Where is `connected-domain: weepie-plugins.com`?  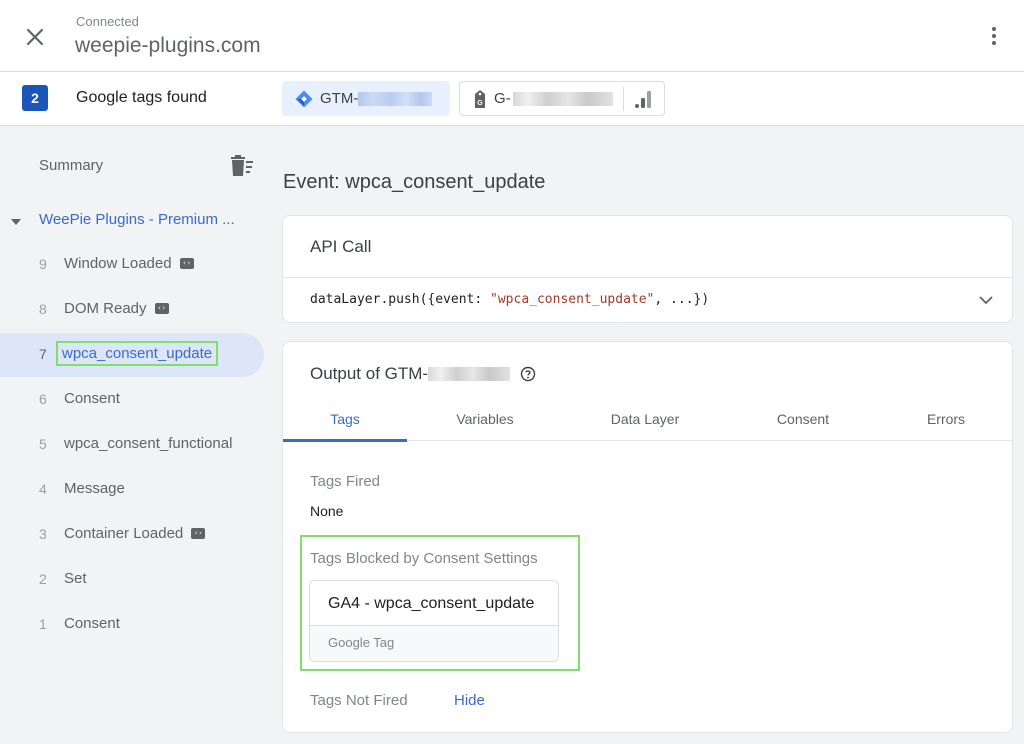
connected-domain: weepie-plugins.com is located at coordinates (168, 45).